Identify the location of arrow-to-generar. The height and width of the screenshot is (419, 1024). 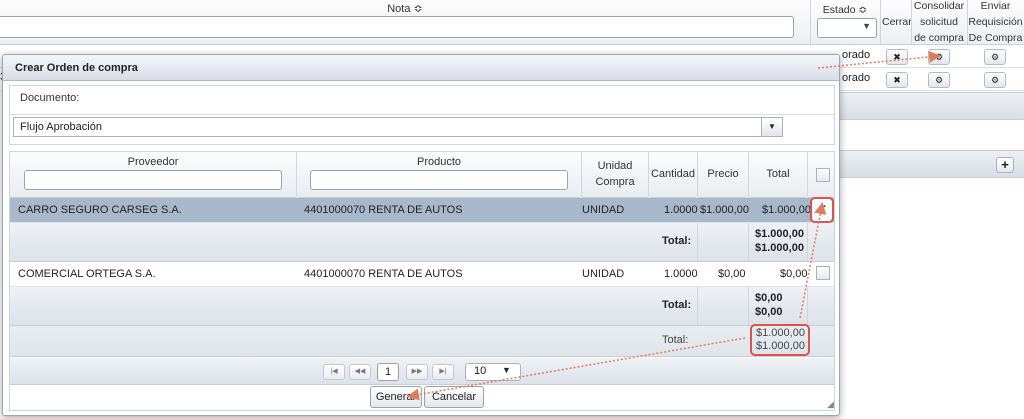
(576, 369).